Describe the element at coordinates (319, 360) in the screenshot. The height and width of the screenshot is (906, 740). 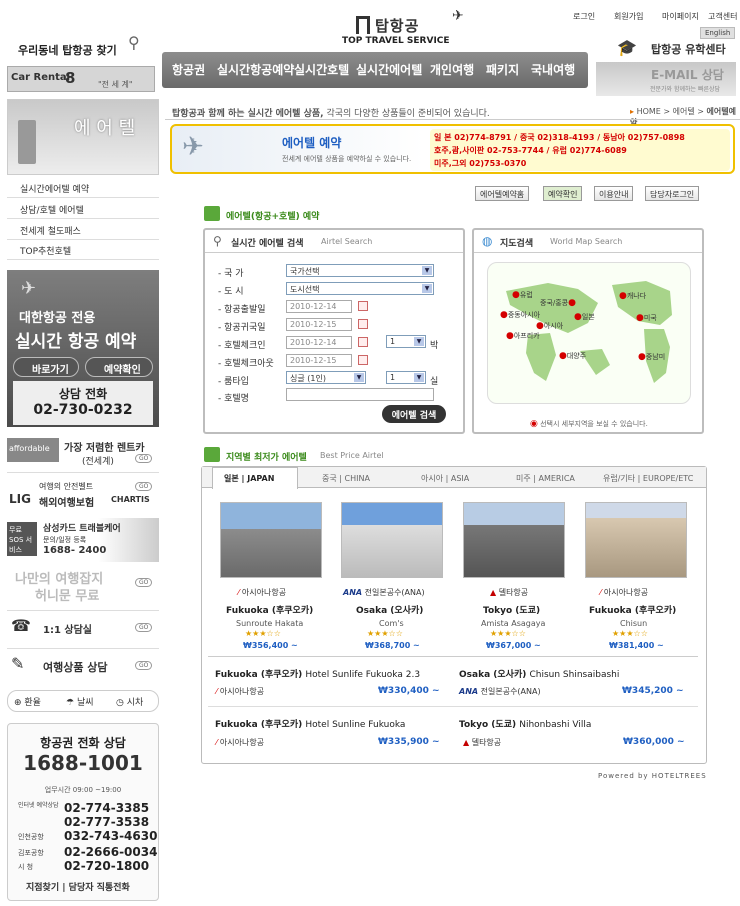
I see `checkout-date-input: 2010-12-15` at that location.